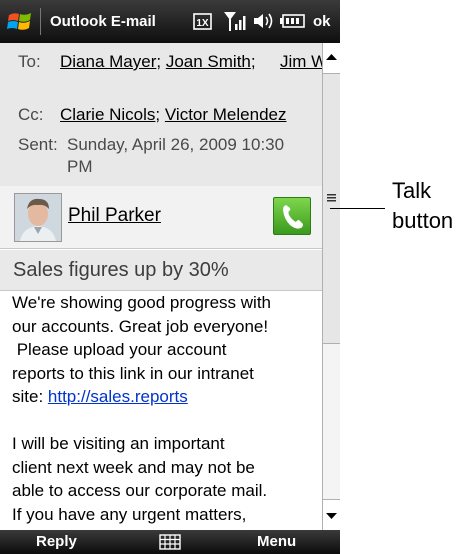 The image size is (465, 554). Describe the element at coordinates (30, 396) in the screenshot. I see `link-prefix: site:` at that location.